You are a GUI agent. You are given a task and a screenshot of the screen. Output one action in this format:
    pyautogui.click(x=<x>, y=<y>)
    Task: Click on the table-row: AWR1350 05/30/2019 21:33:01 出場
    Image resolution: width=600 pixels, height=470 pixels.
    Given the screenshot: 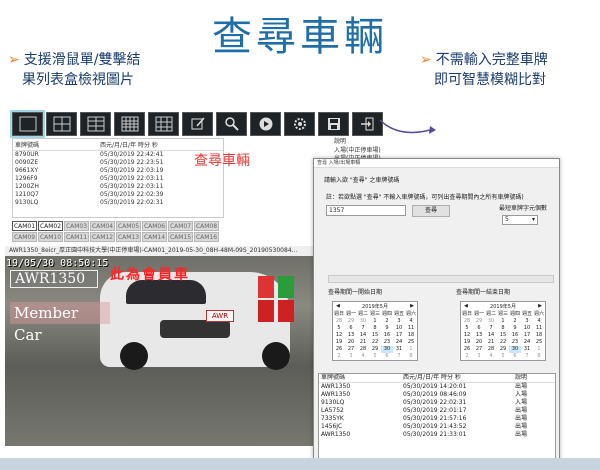 What is the action you would take?
    pyautogui.click(x=437, y=435)
    